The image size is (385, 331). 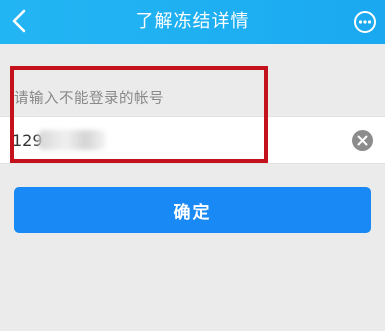 What do you see at coordinates (192, 210) in the screenshot?
I see `confirm-button: 确定` at bounding box center [192, 210].